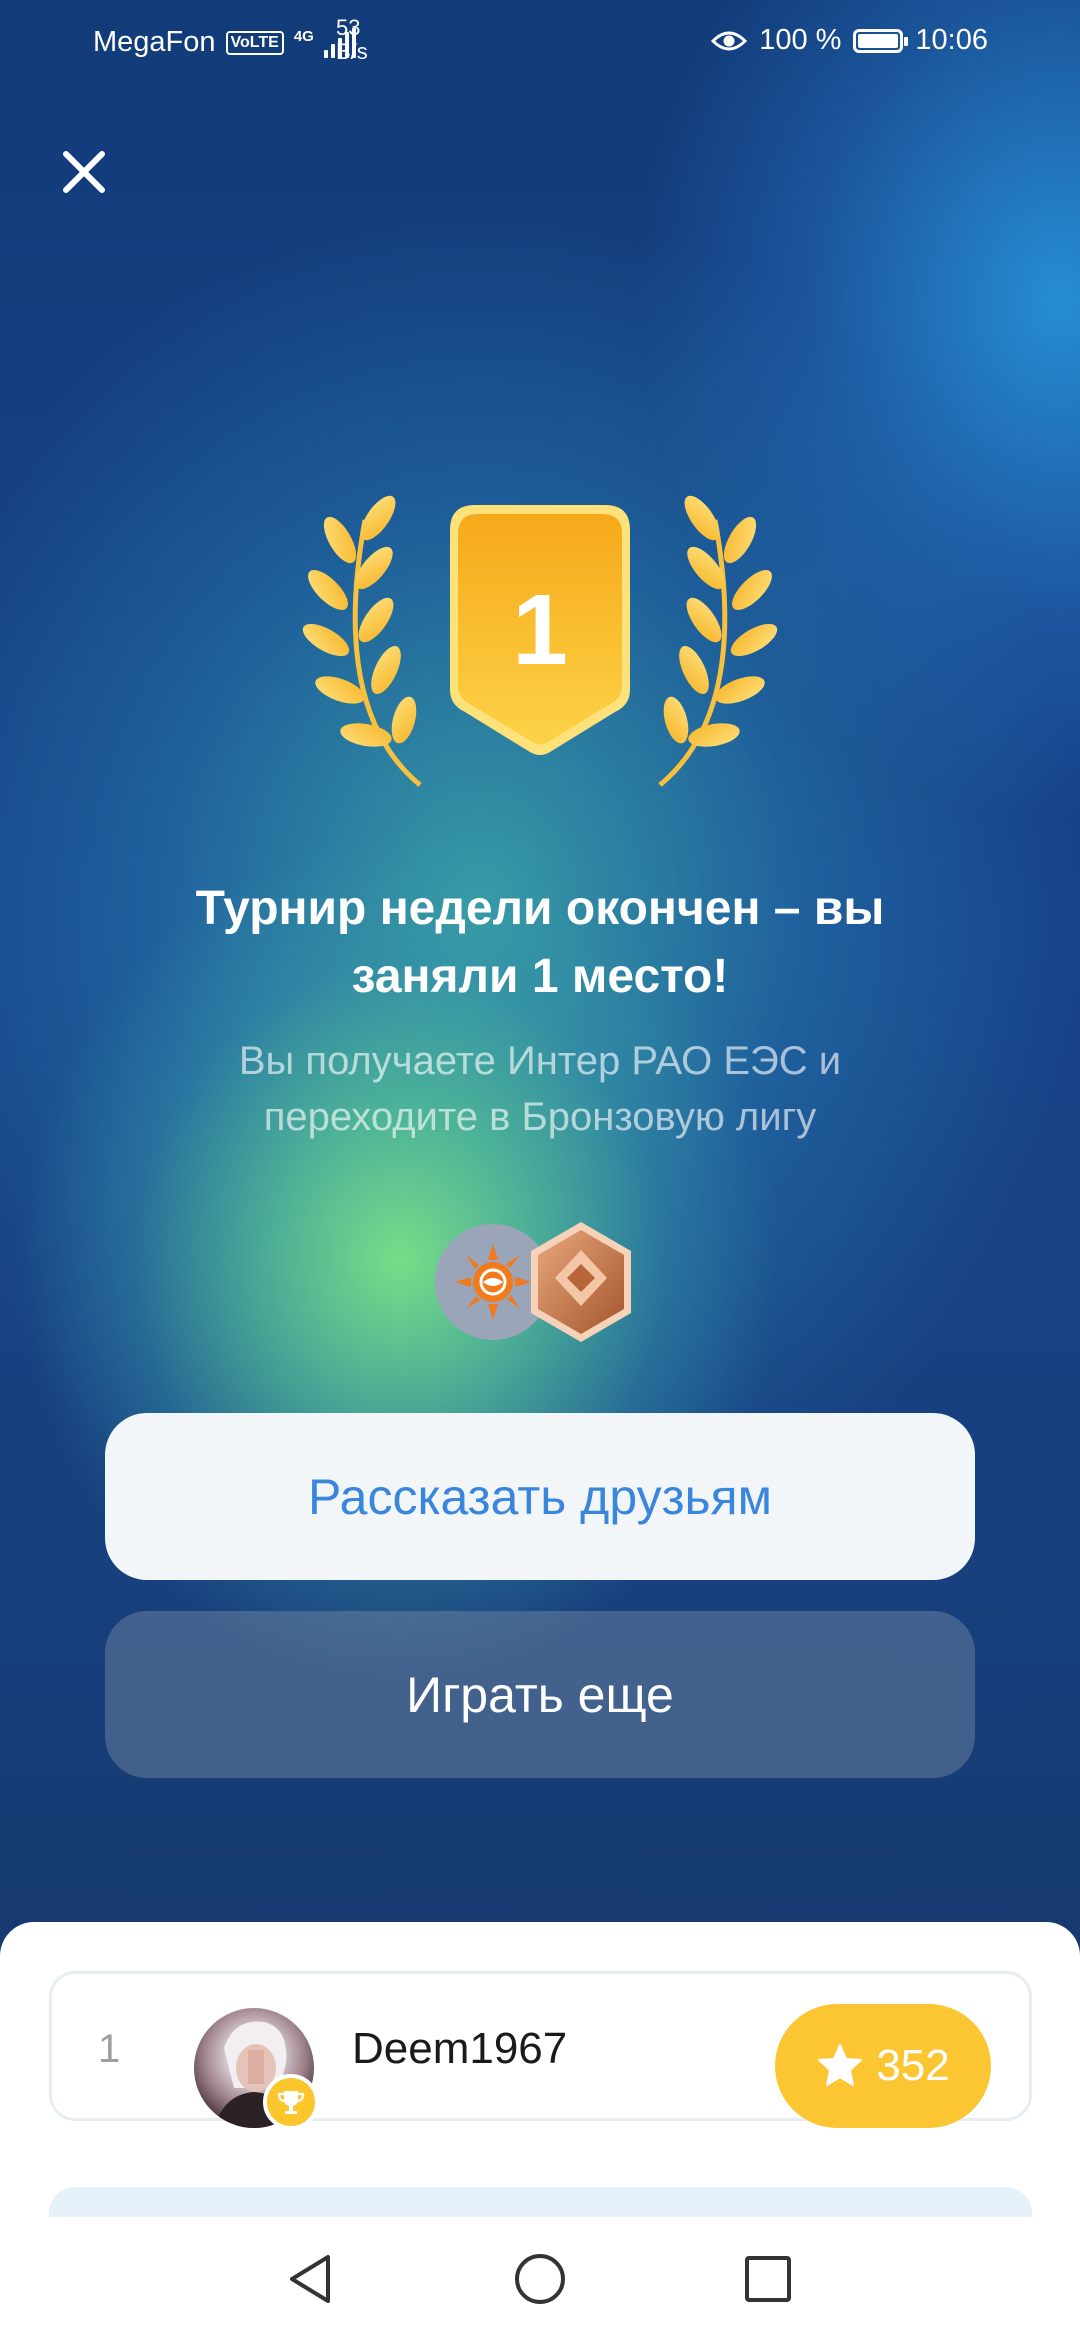  What do you see at coordinates (540, 908) in the screenshot?
I see `result-title-line-1: Турнир недели окончен – вы` at bounding box center [540, 908].